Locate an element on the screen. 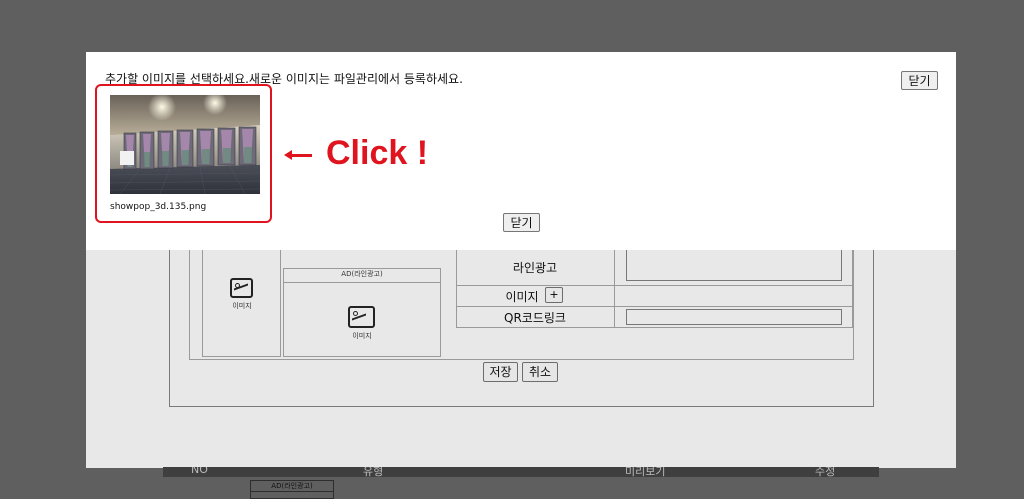  bg-bottom-ad-box: AD(라인광고) is located at coordinates (292, 489).